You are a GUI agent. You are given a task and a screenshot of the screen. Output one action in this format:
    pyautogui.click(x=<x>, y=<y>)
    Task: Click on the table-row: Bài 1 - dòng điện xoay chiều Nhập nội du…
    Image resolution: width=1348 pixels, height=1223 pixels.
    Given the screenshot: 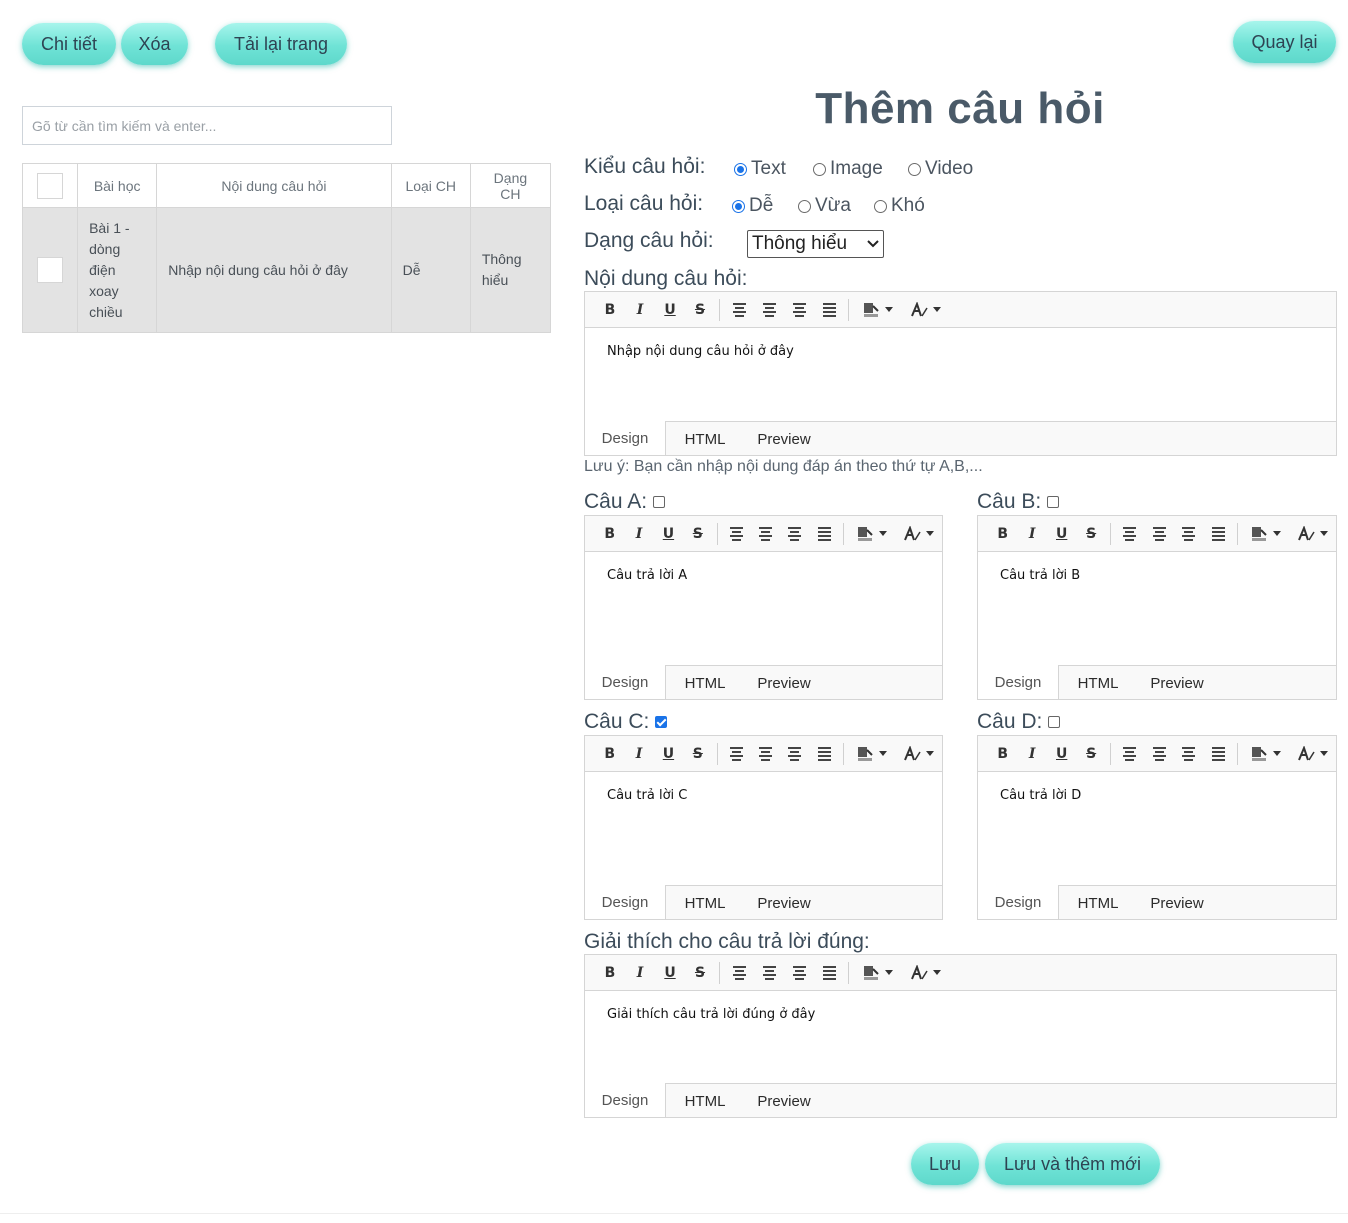 What is the action you would take?
    pyautogui.click(x=286, y=270)
    